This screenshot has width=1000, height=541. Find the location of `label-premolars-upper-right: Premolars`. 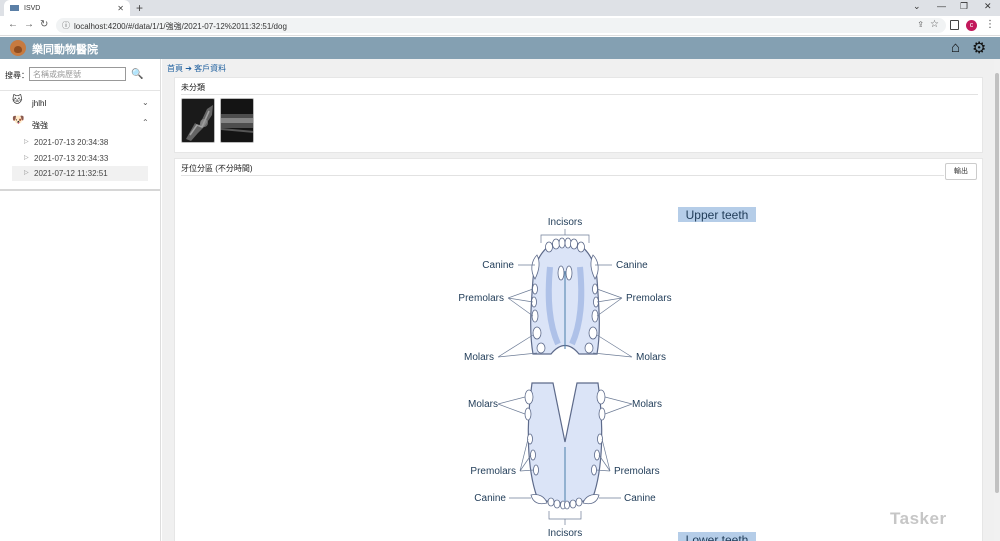

label-premolars-upper-right: Premolars is located at coordinates (649, 298).